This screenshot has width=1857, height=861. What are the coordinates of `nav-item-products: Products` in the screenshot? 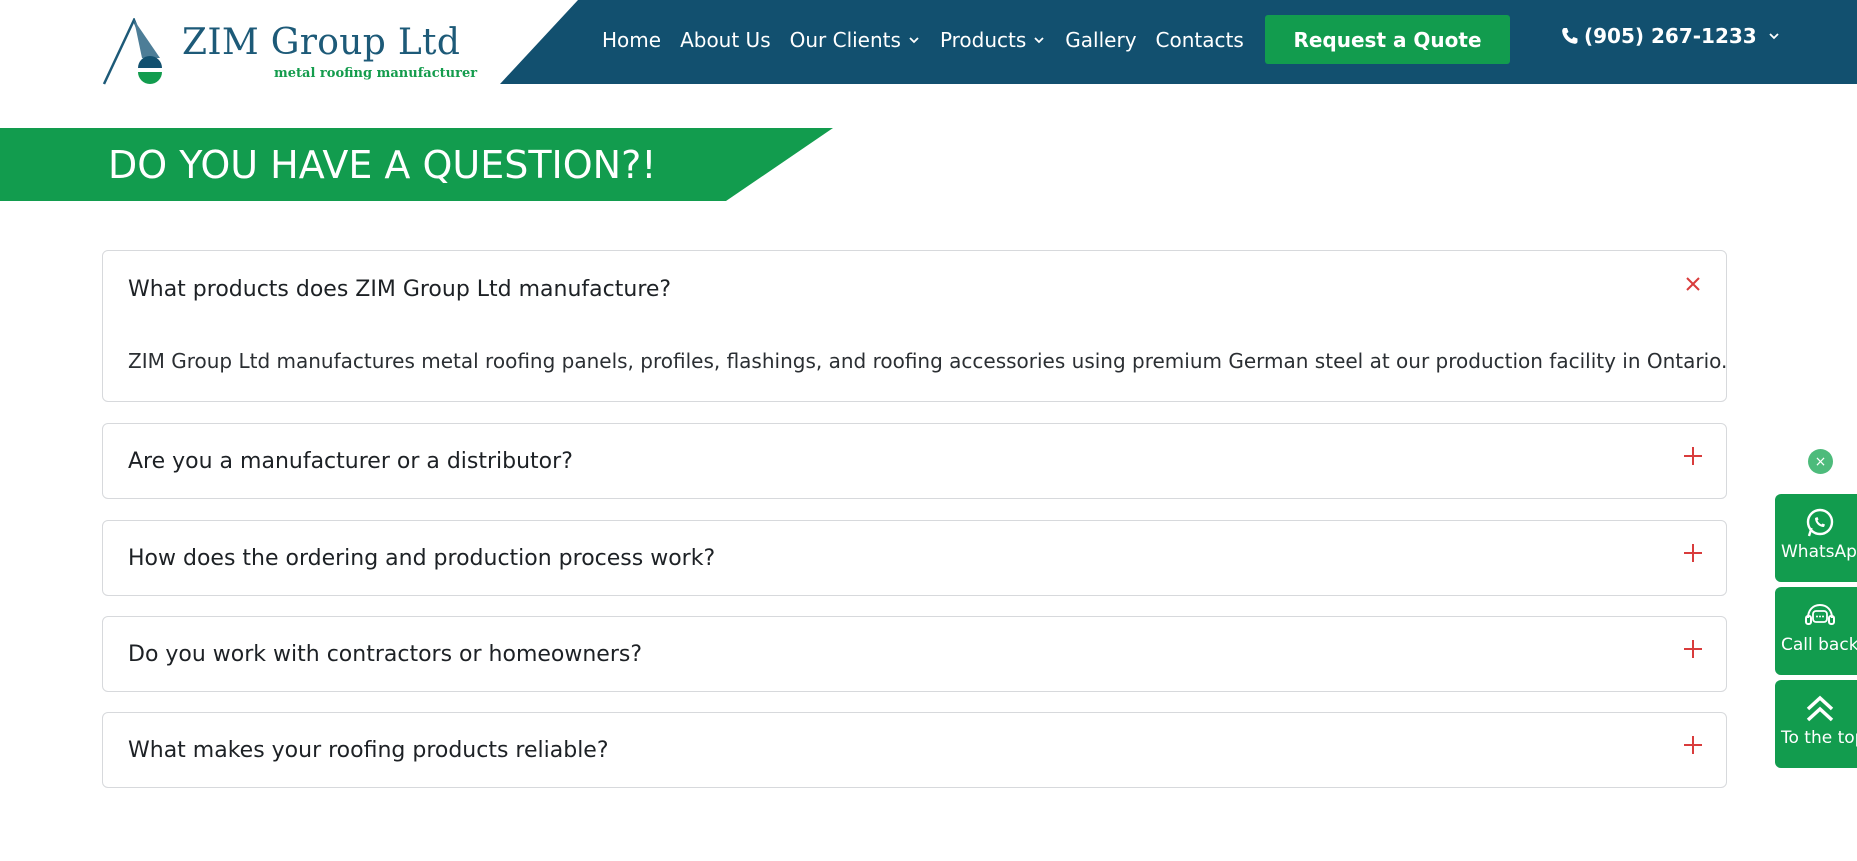 It's located at (993, 40).